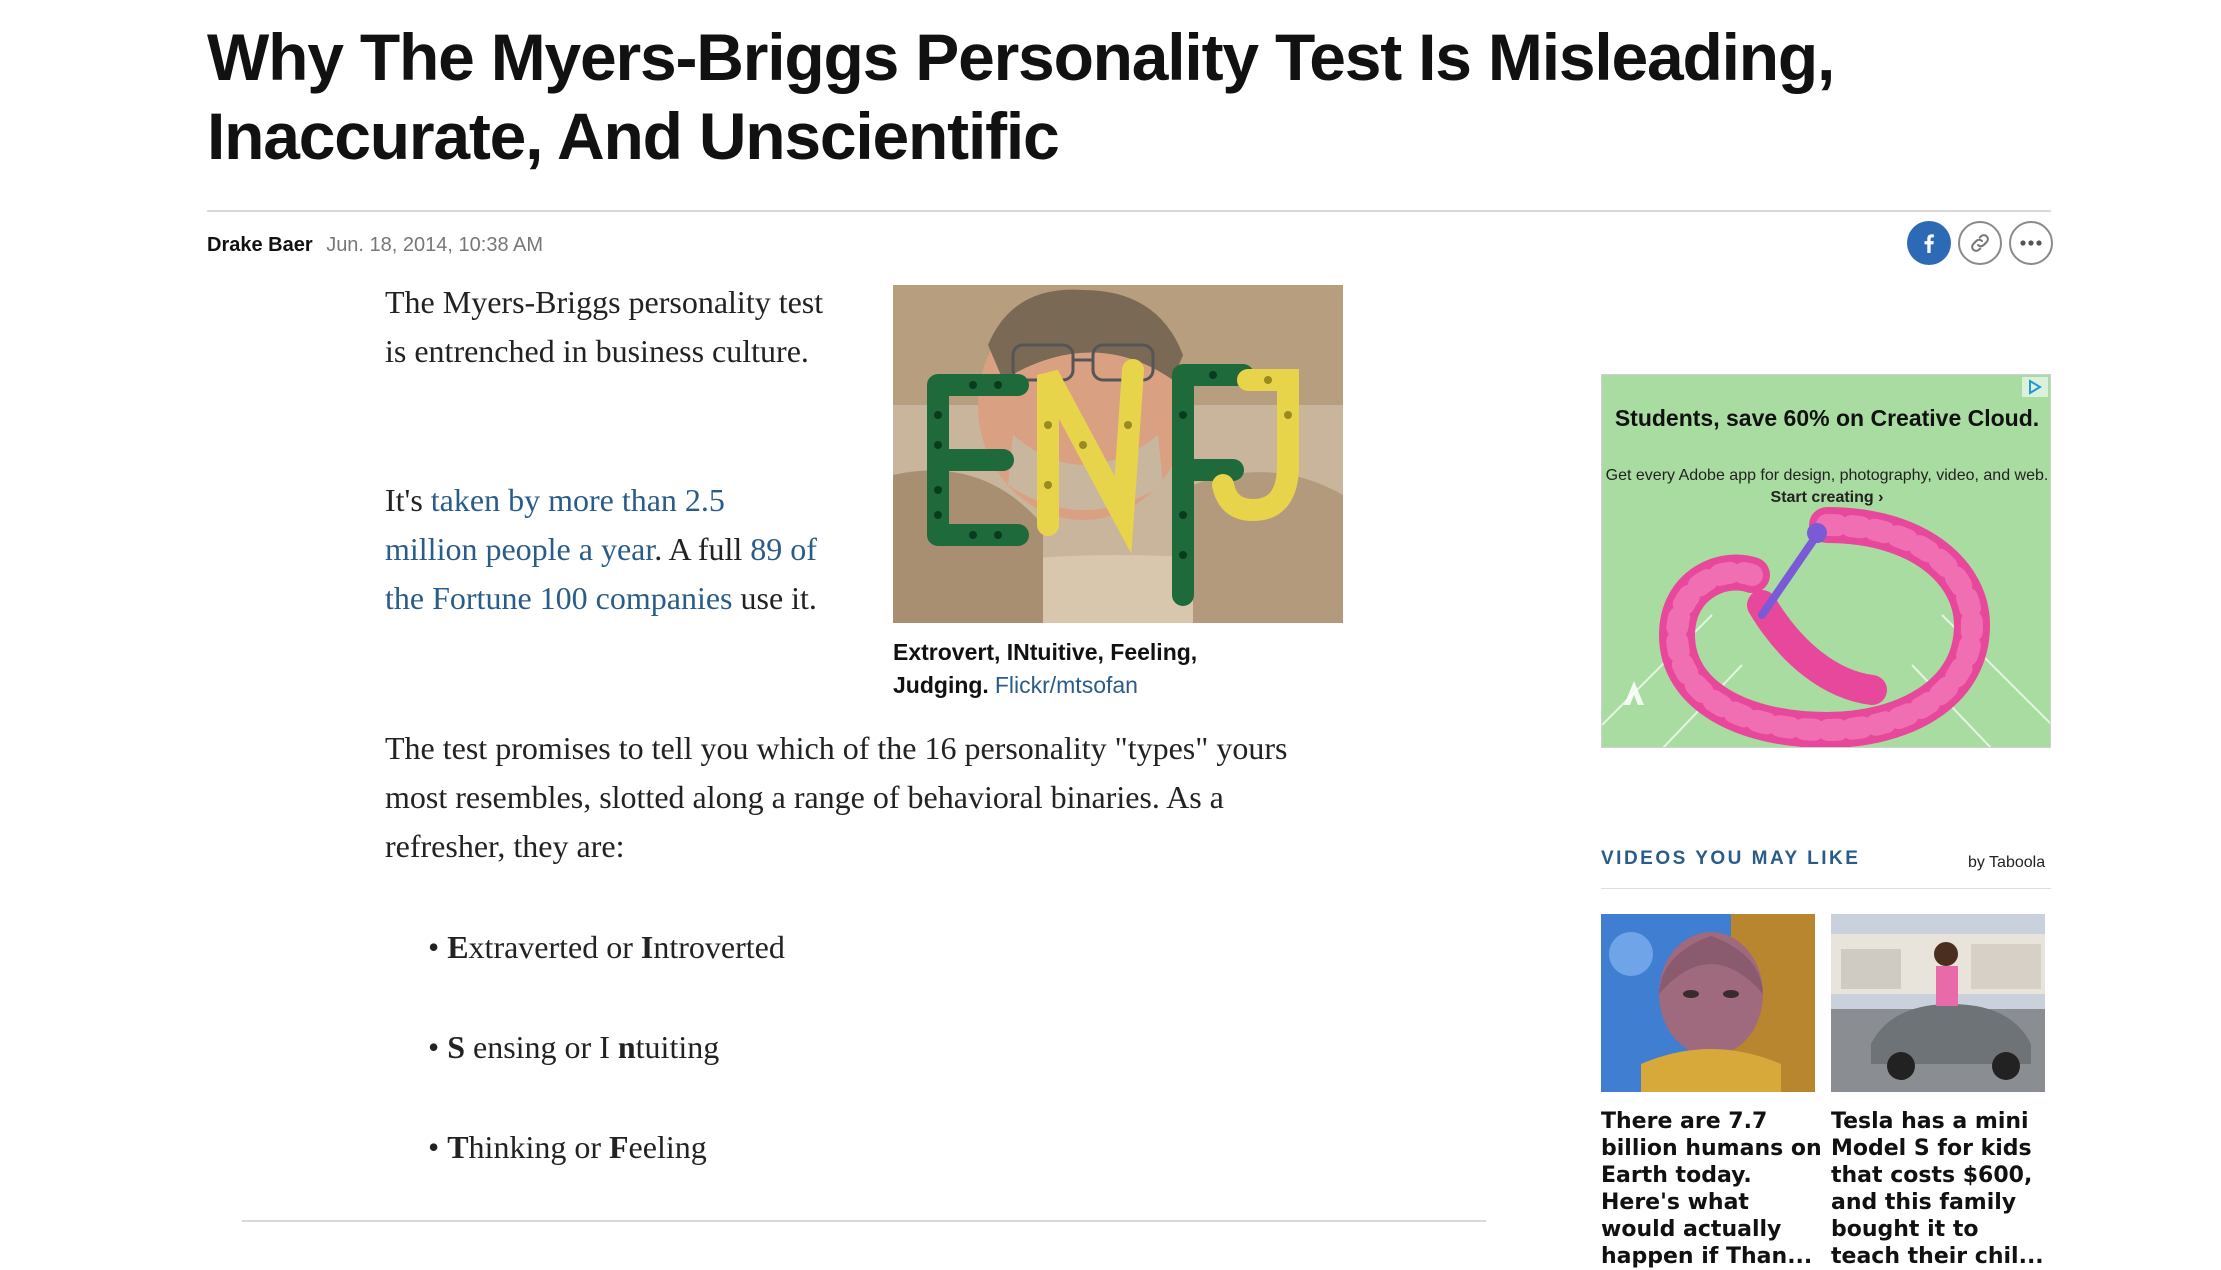  I want to click on bullet-text: tuiting, so click(677, 1047).